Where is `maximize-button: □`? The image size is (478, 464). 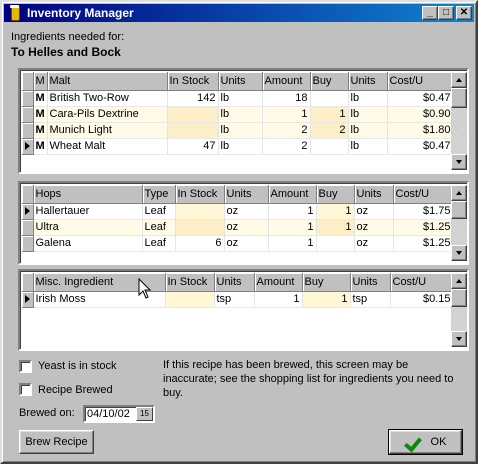 maximize-button: □ is located at coordinates (446, 13).